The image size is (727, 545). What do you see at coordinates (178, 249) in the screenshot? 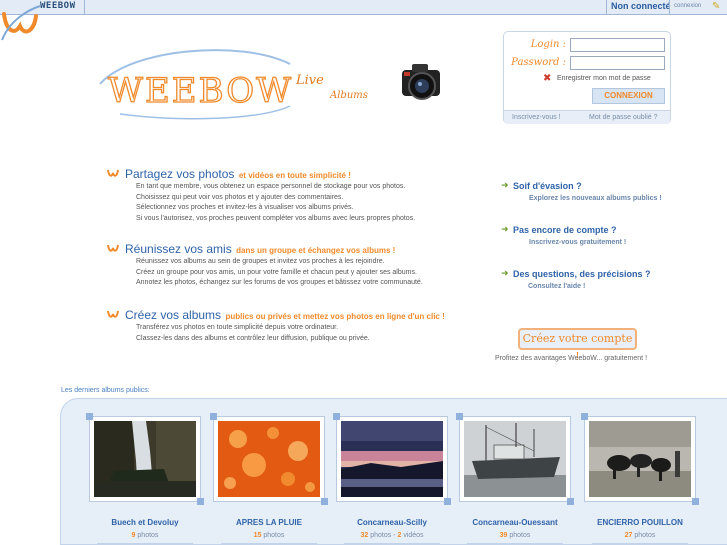
I see `feature-title: Réunissez vos amis` at bounding box center [178, 249].